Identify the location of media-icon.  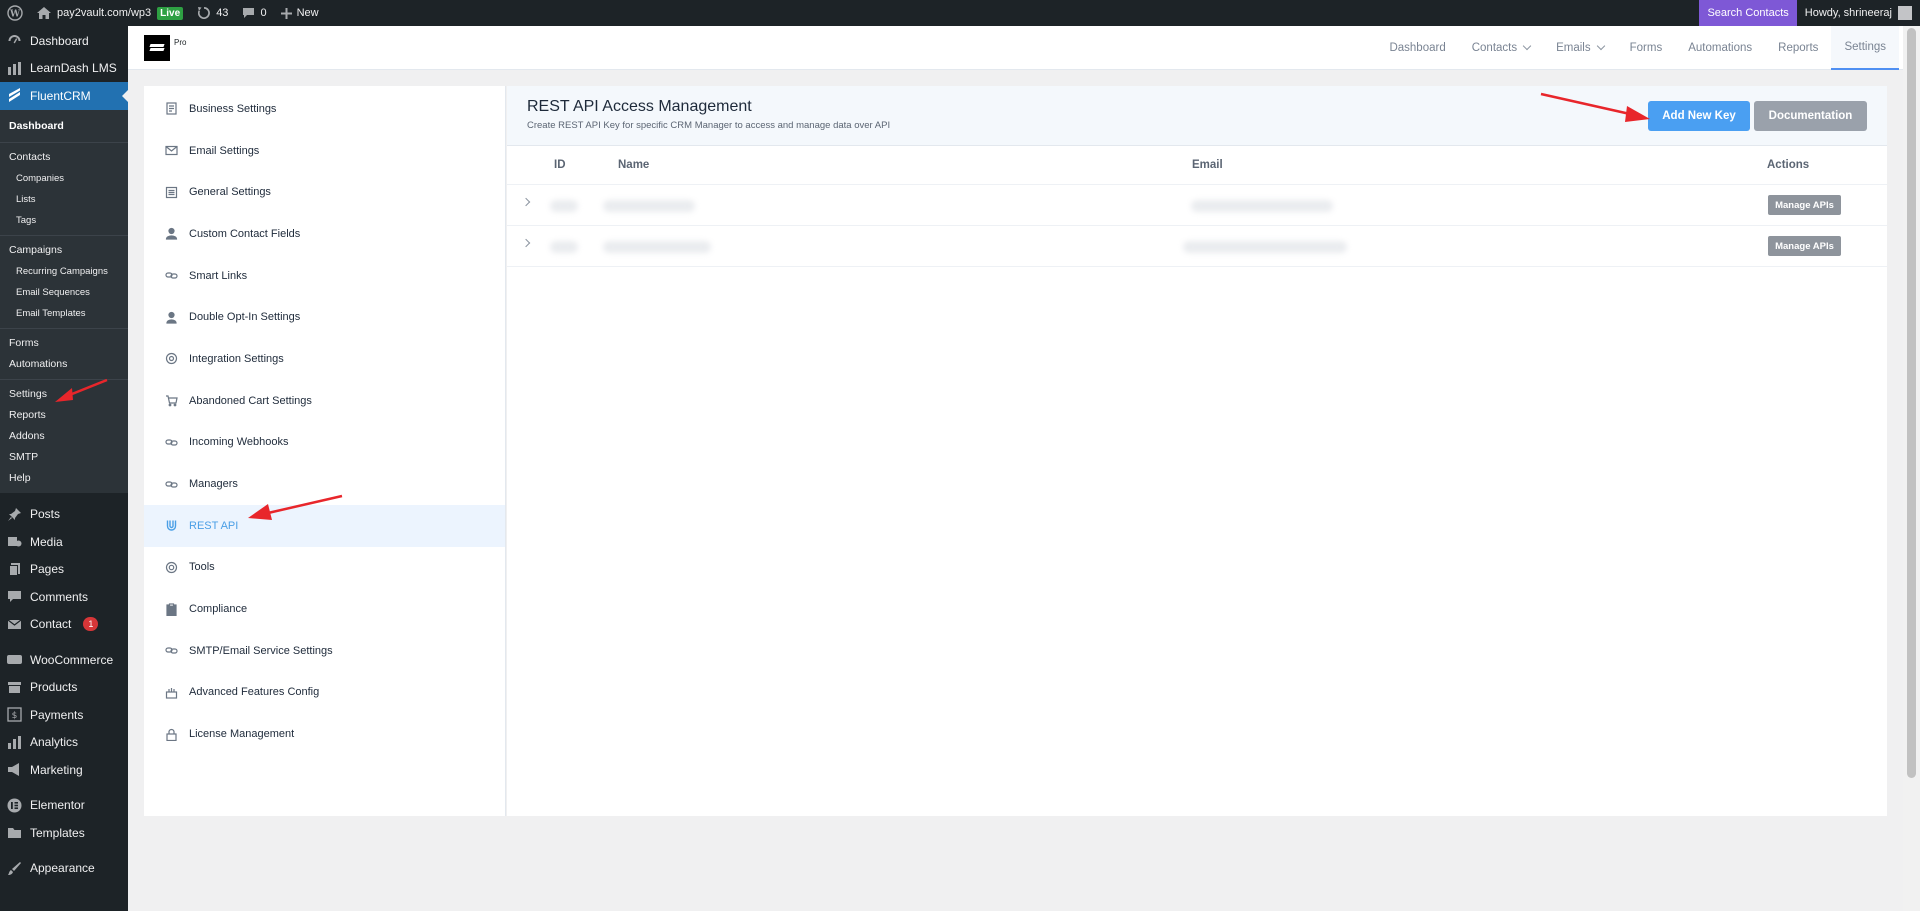
(14, 542).